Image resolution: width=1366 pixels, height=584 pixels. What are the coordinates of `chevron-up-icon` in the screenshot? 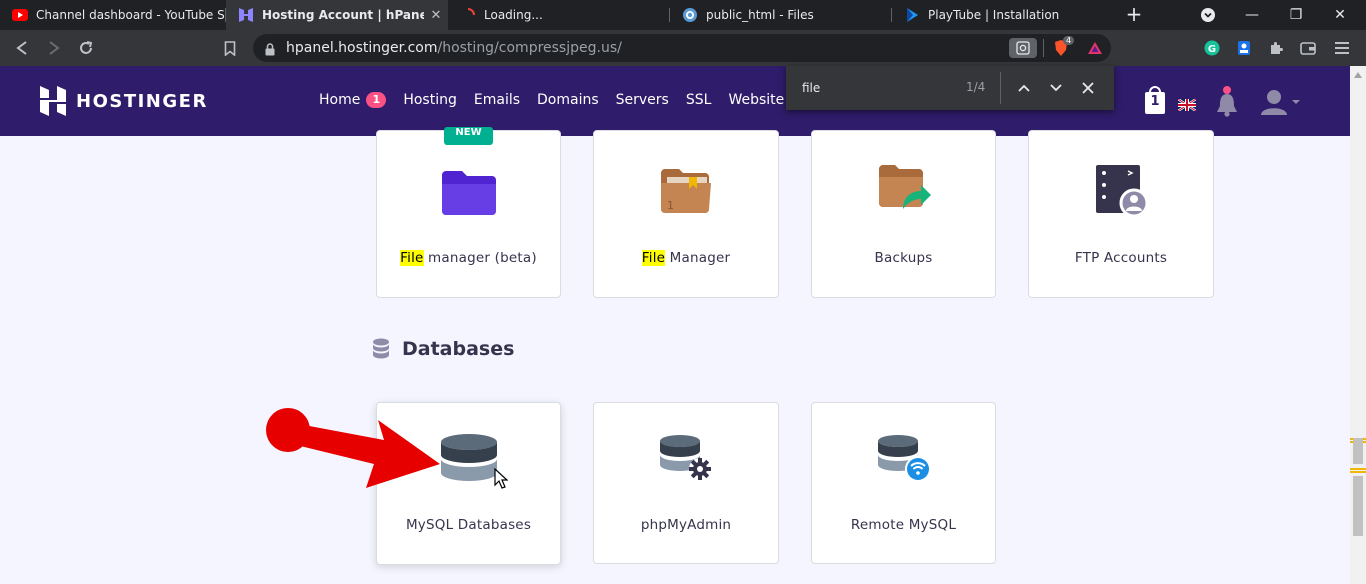 It's located at (1024, 88).